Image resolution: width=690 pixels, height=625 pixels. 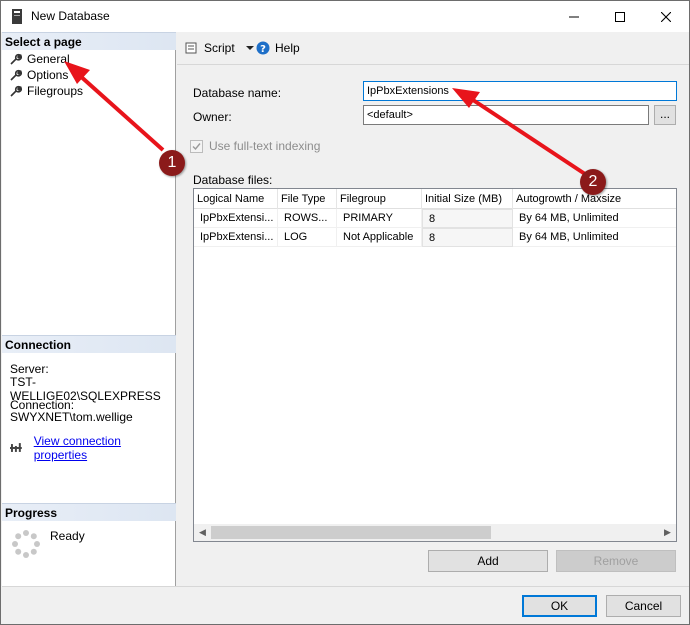 I want to click on column-header: Filegroup, so click(x=379, y=199).